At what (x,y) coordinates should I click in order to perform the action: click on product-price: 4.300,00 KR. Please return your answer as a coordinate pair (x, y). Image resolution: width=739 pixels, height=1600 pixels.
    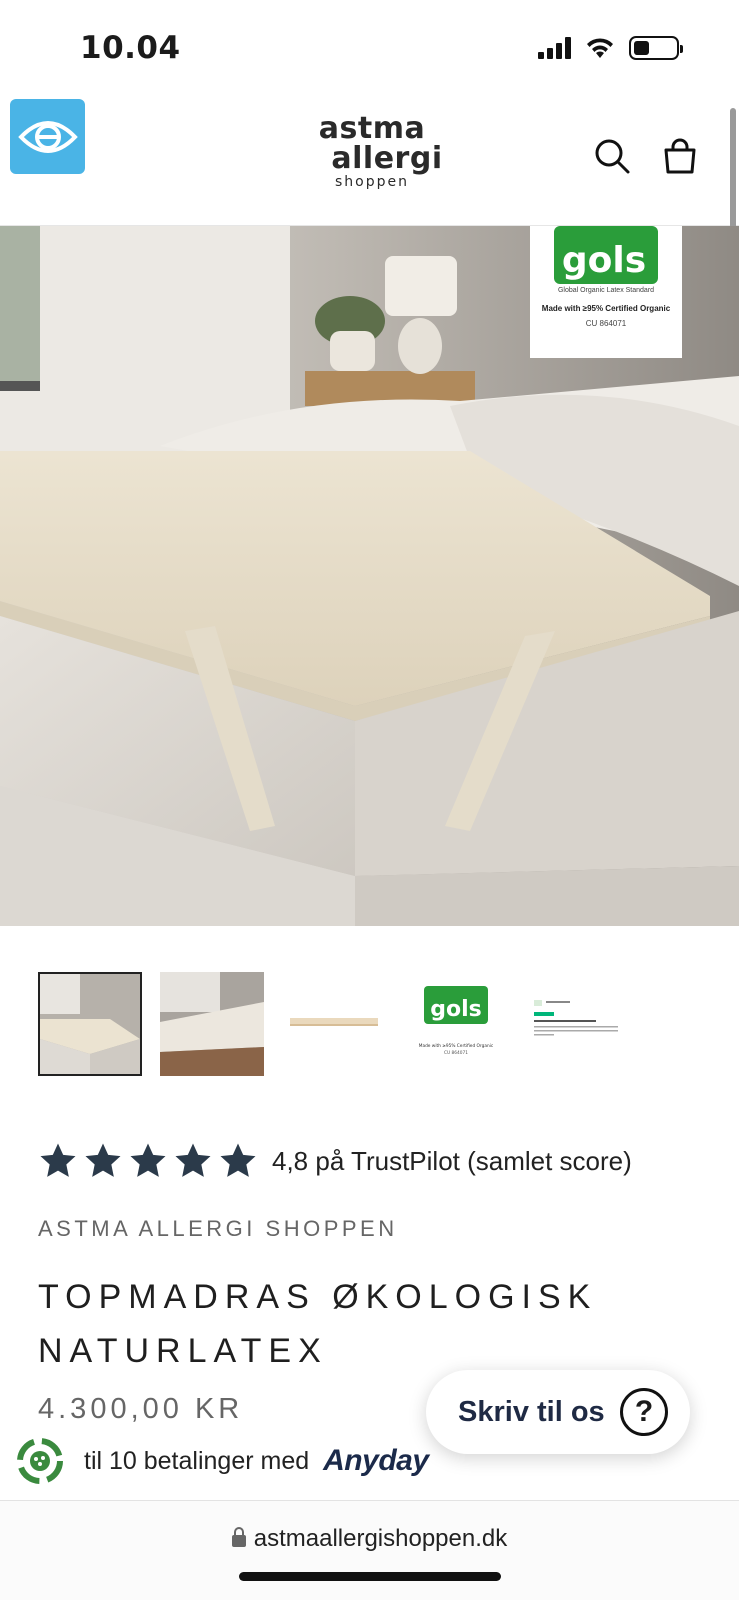
    Looking at the image, I should click on (141, 1409).